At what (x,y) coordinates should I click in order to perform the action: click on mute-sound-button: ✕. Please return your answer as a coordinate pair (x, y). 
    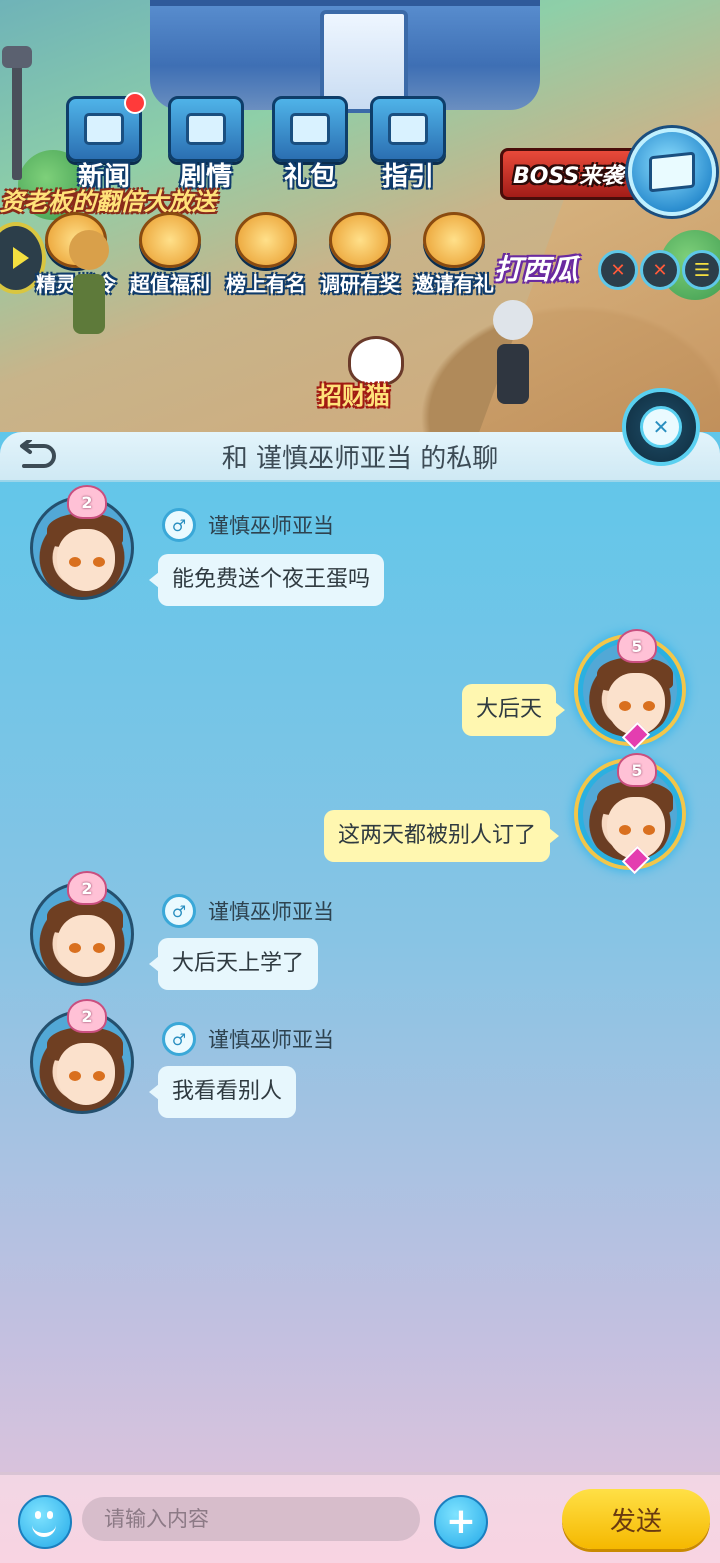
    Looking at the image, I should click on (660, 270).